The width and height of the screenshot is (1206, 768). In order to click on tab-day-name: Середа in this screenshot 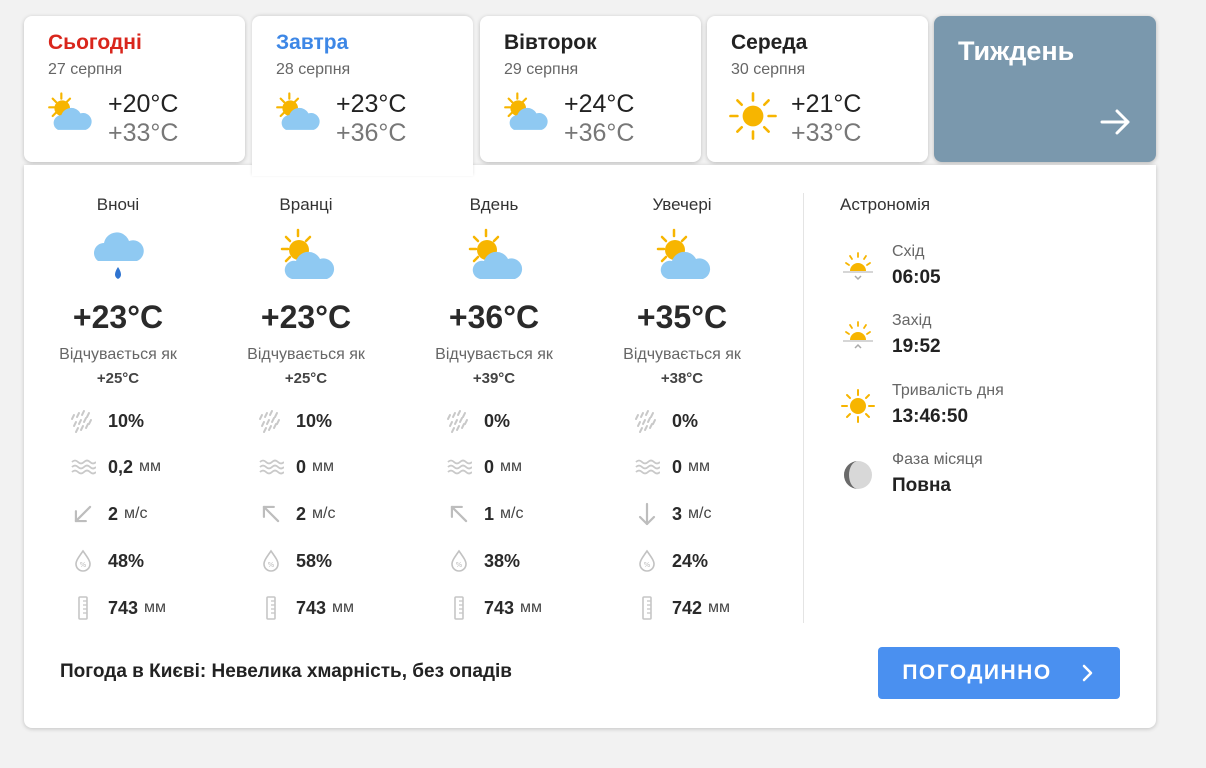, I will do `click(769, 42)`.